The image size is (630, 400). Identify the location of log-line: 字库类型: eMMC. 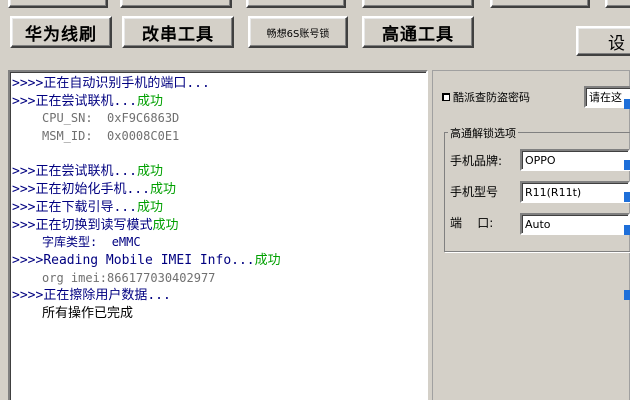
(91, 242).